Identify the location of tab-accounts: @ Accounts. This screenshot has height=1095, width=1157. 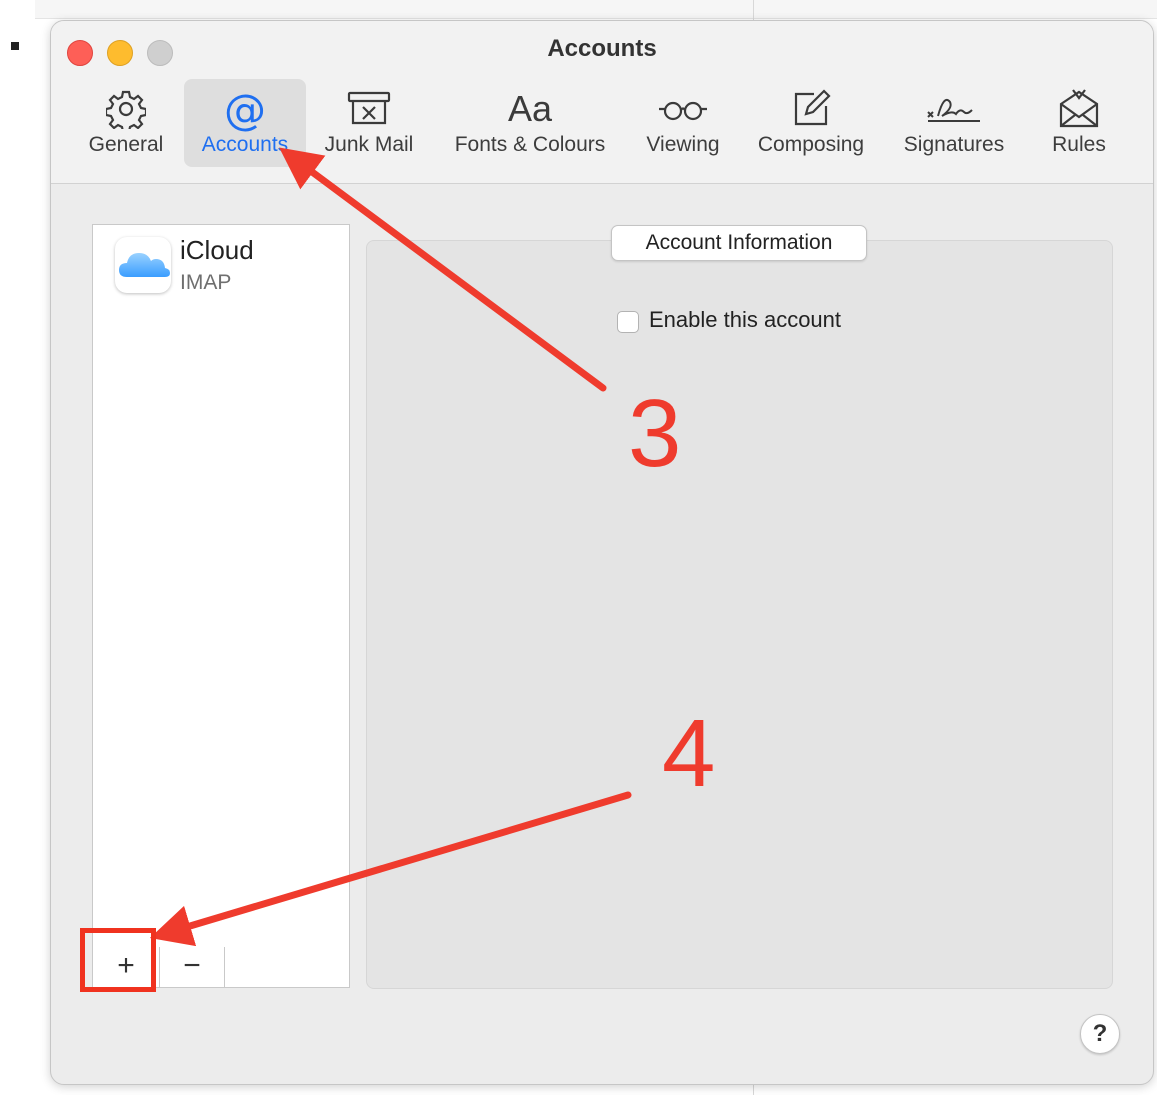
(245, 123).